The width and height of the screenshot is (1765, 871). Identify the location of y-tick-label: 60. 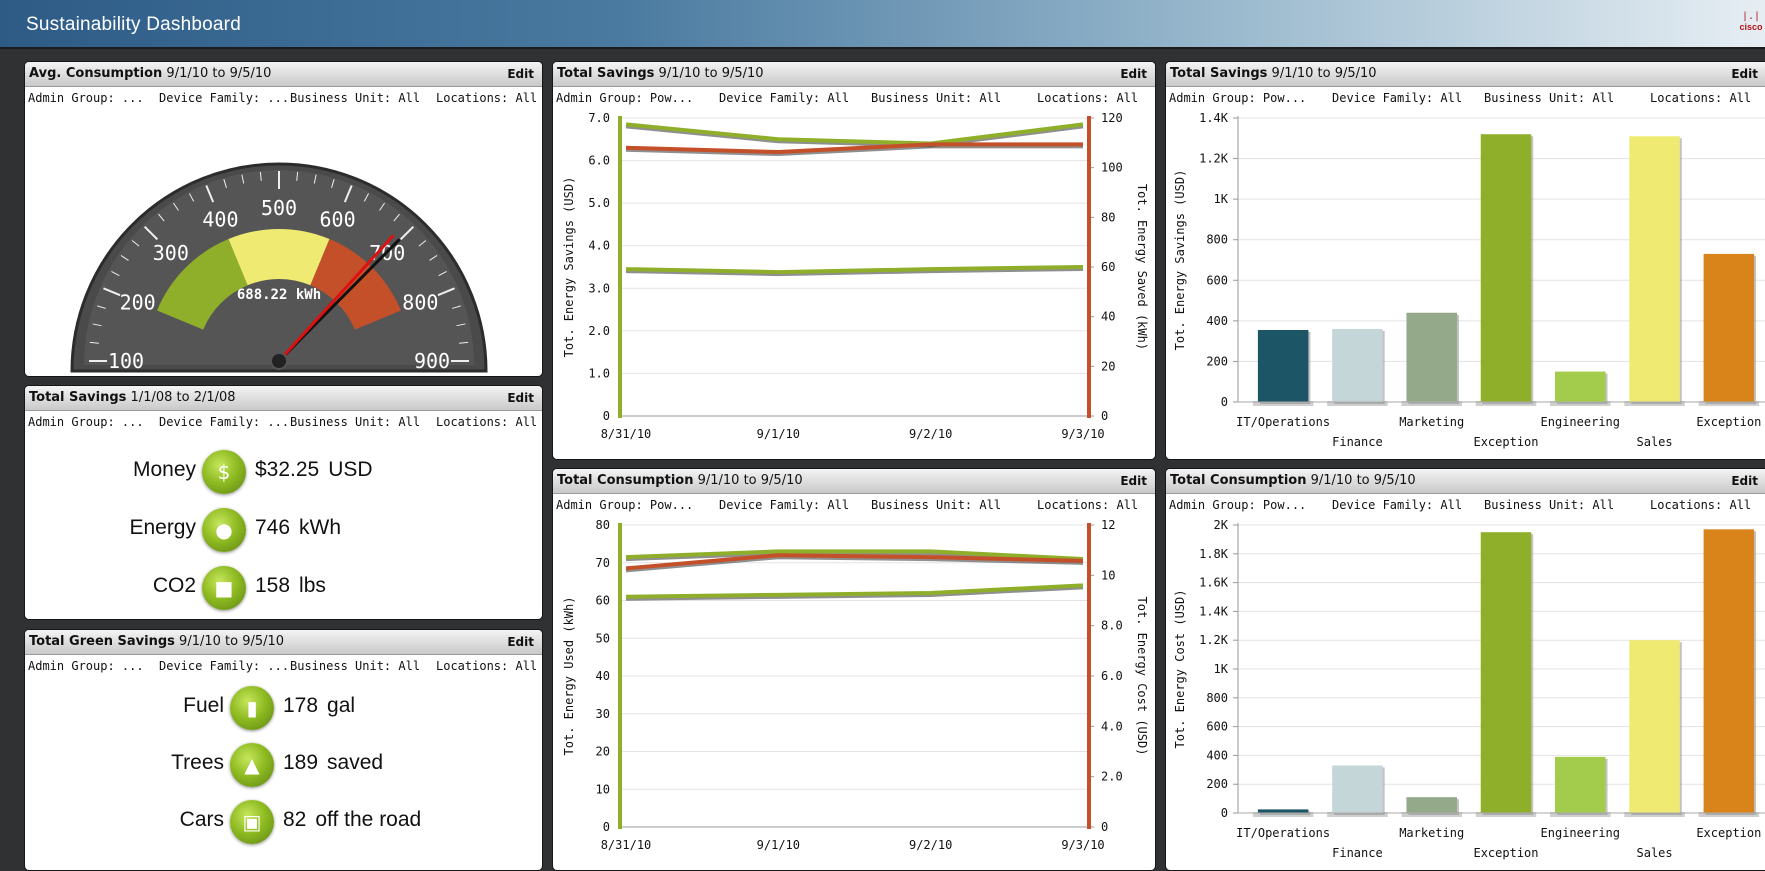
(603, 601).